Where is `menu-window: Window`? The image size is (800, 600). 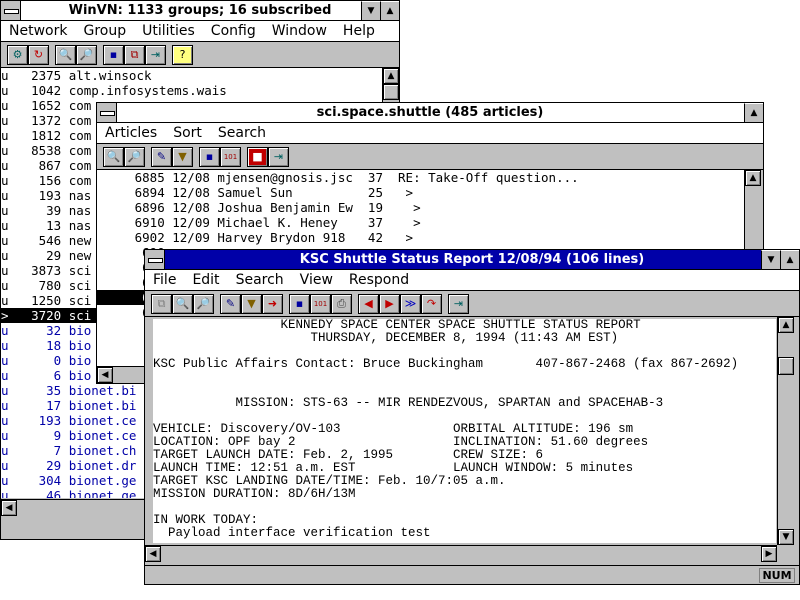
menu-window: Window is located at coordinates (299, 31).